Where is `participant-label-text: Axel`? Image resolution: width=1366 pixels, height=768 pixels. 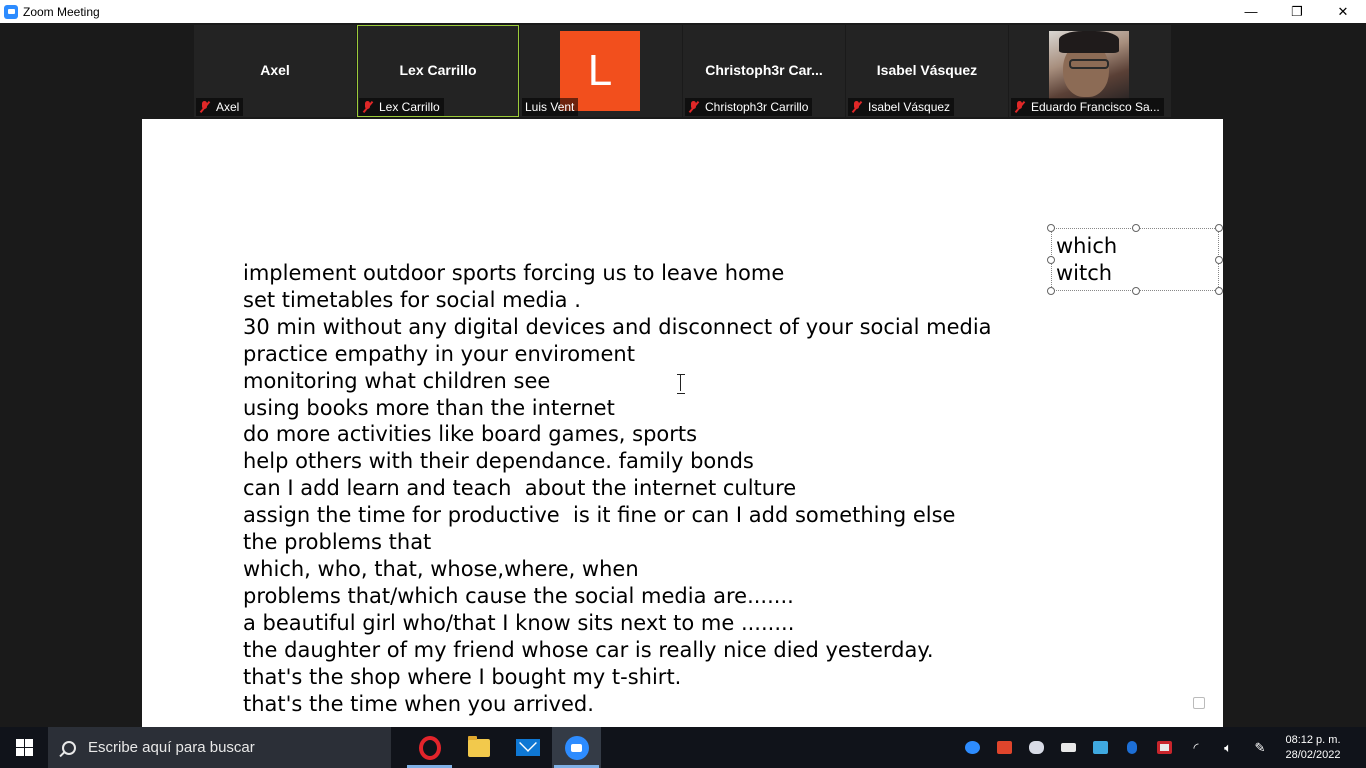
participant-label-text: Axel is located at coordinates (228, 107).